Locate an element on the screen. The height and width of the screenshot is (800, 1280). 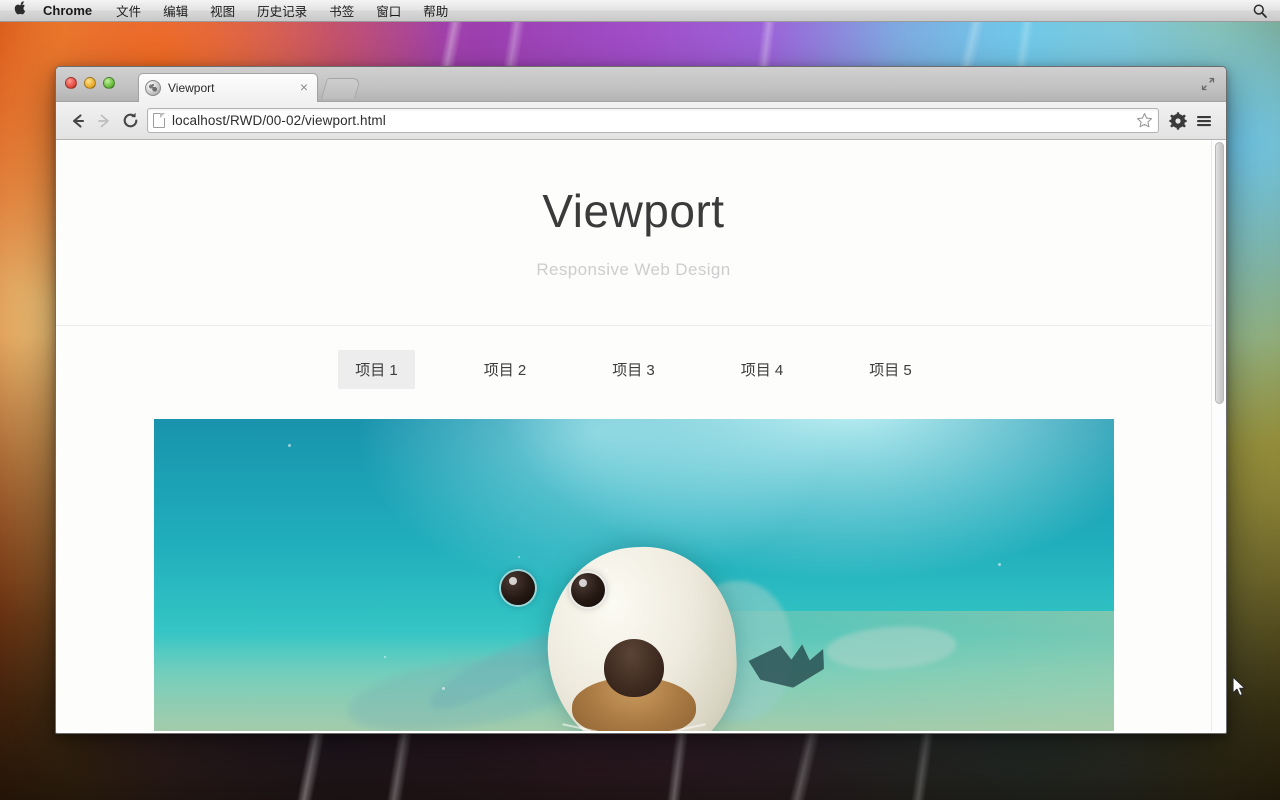
menu-item-file: 文件 is located at coordinates (128, 10).